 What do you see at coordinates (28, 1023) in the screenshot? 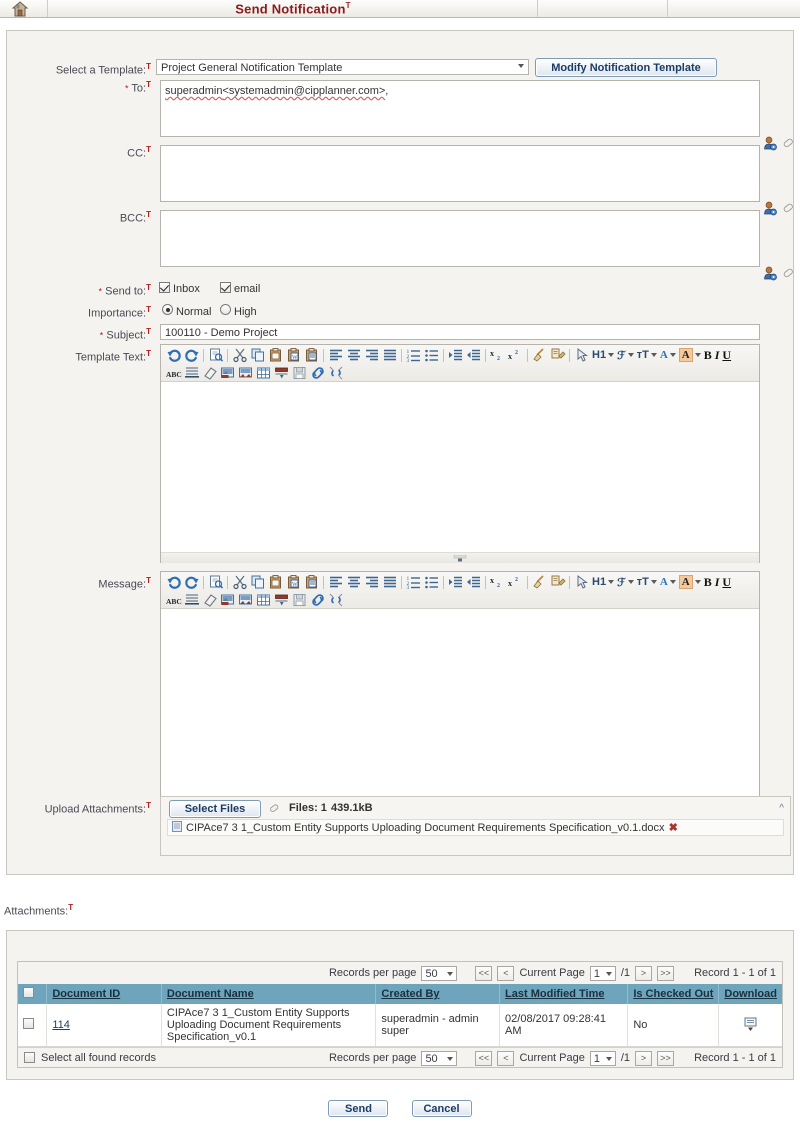
I see `row-checkbox` at bounding box center [28, 1023].